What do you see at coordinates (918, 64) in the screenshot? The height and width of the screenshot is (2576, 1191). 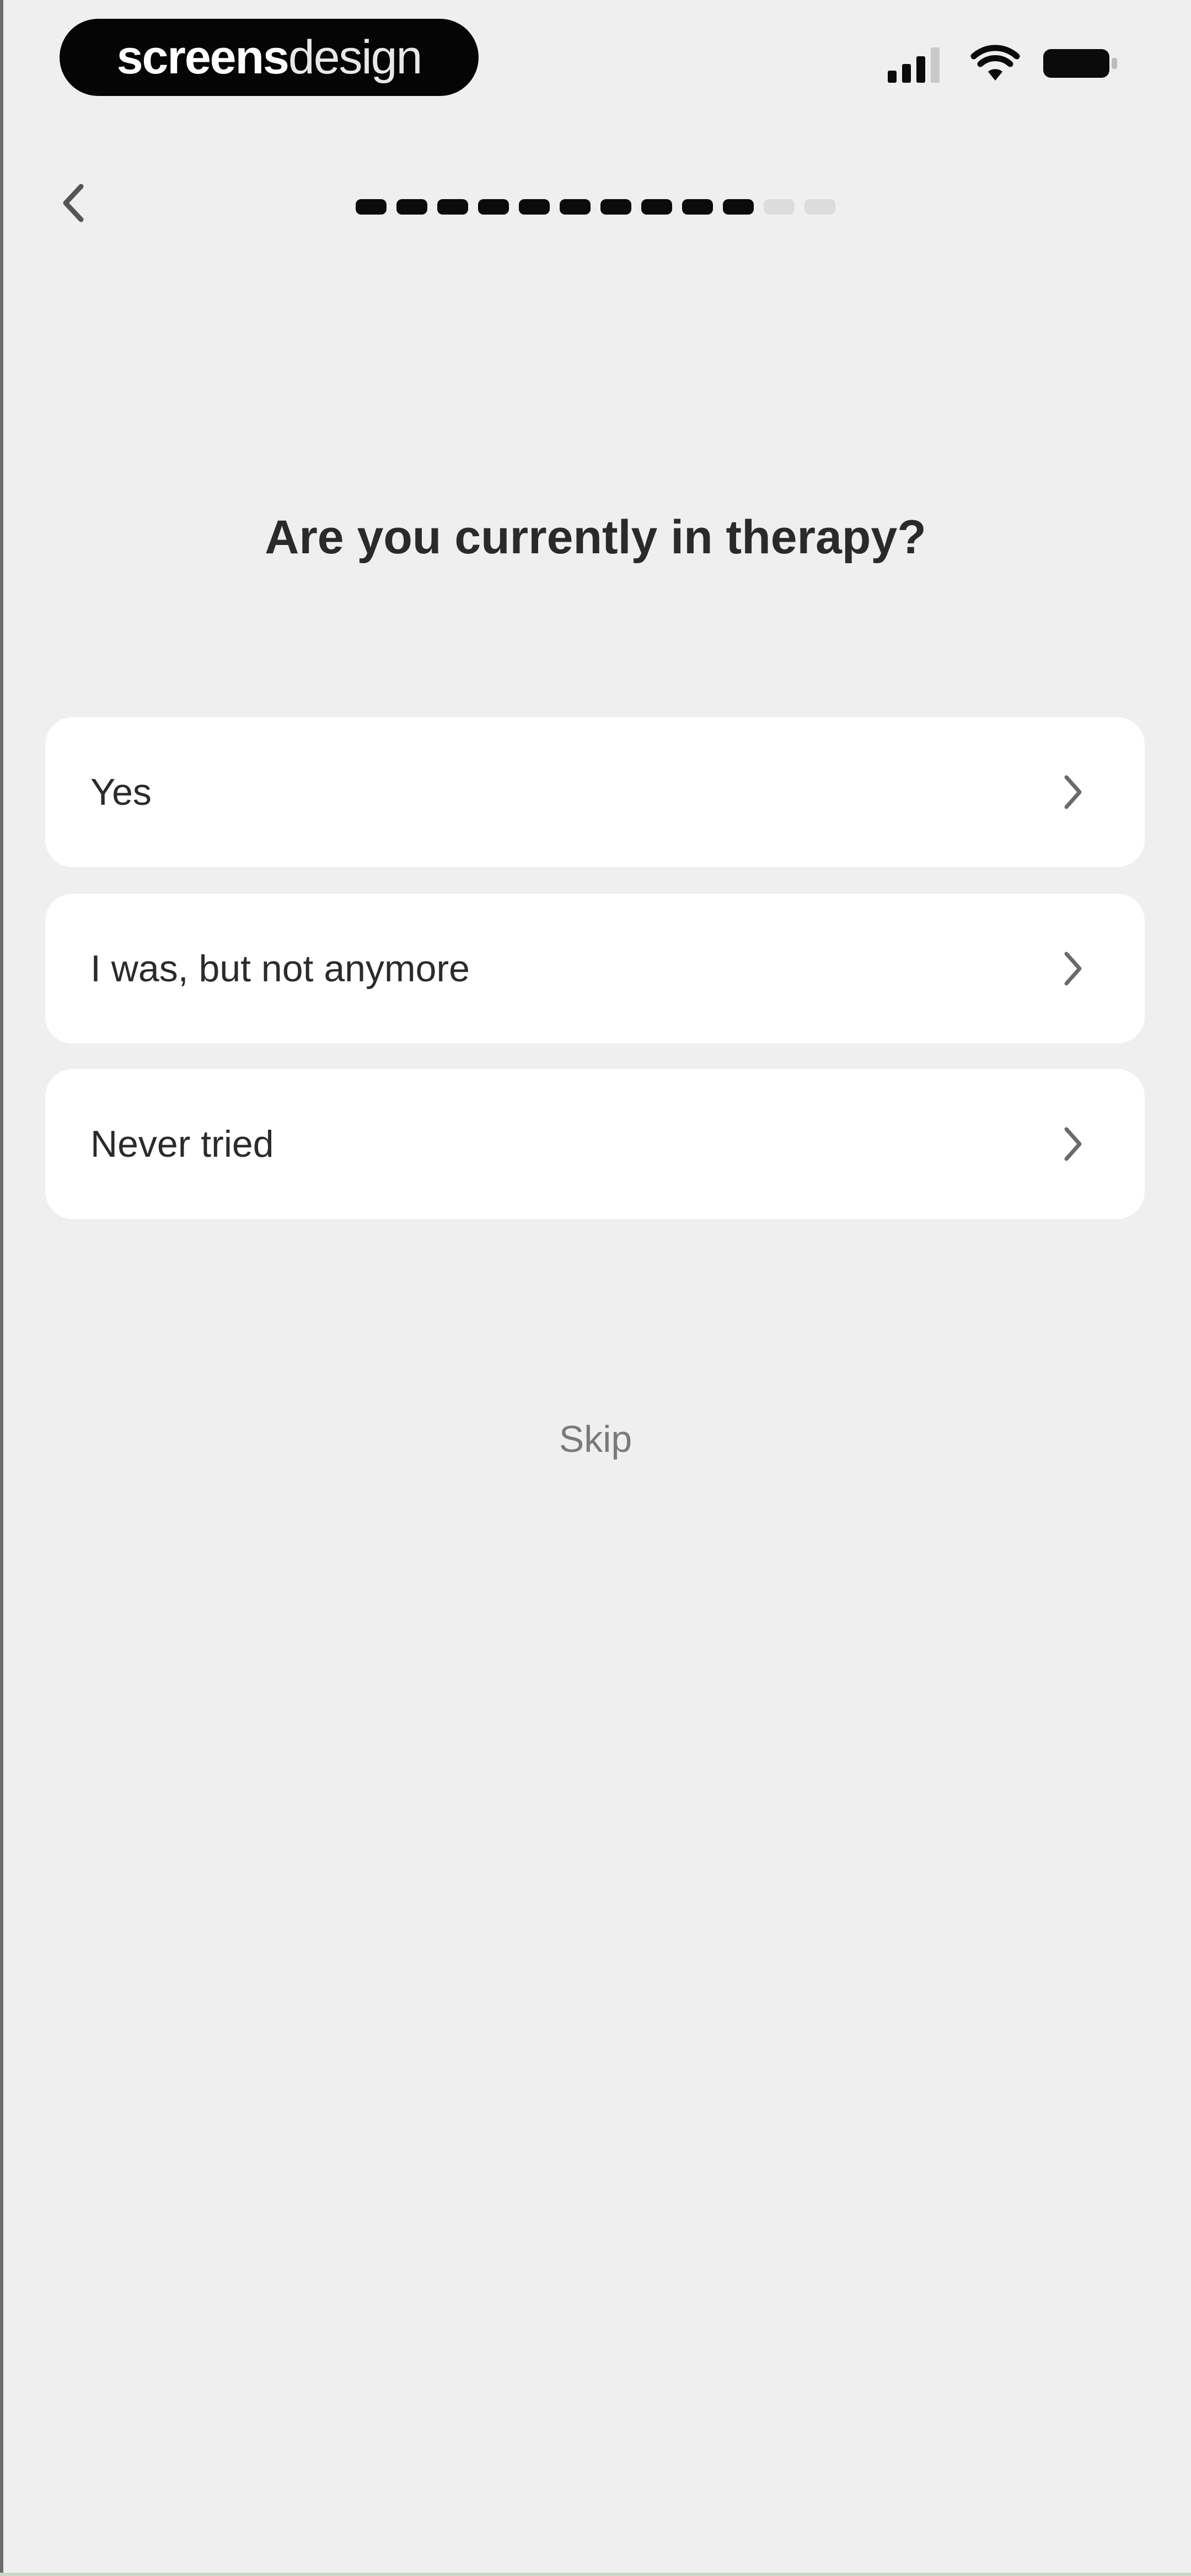 I see `signal-icon` at bounding box center [918, 64].